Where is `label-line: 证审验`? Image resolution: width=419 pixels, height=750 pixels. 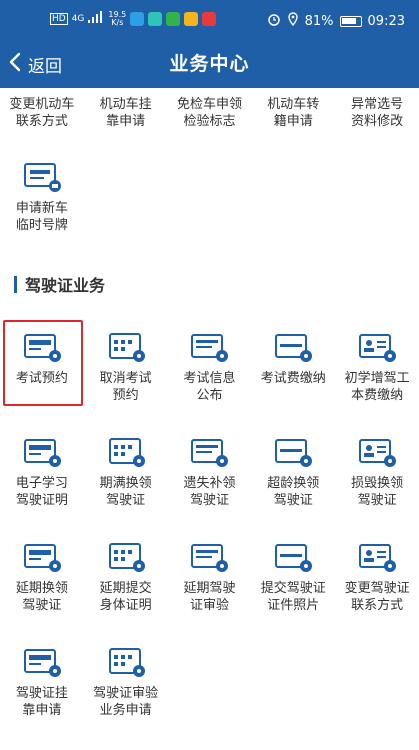 label-line: 证审验 is located at coordinates (209, 605).